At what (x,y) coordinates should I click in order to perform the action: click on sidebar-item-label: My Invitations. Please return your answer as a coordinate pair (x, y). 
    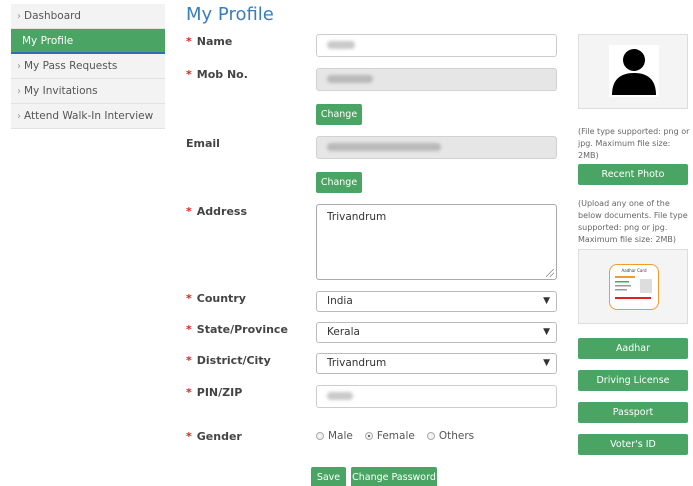
    Looking at the image, I should click on (61, 91).